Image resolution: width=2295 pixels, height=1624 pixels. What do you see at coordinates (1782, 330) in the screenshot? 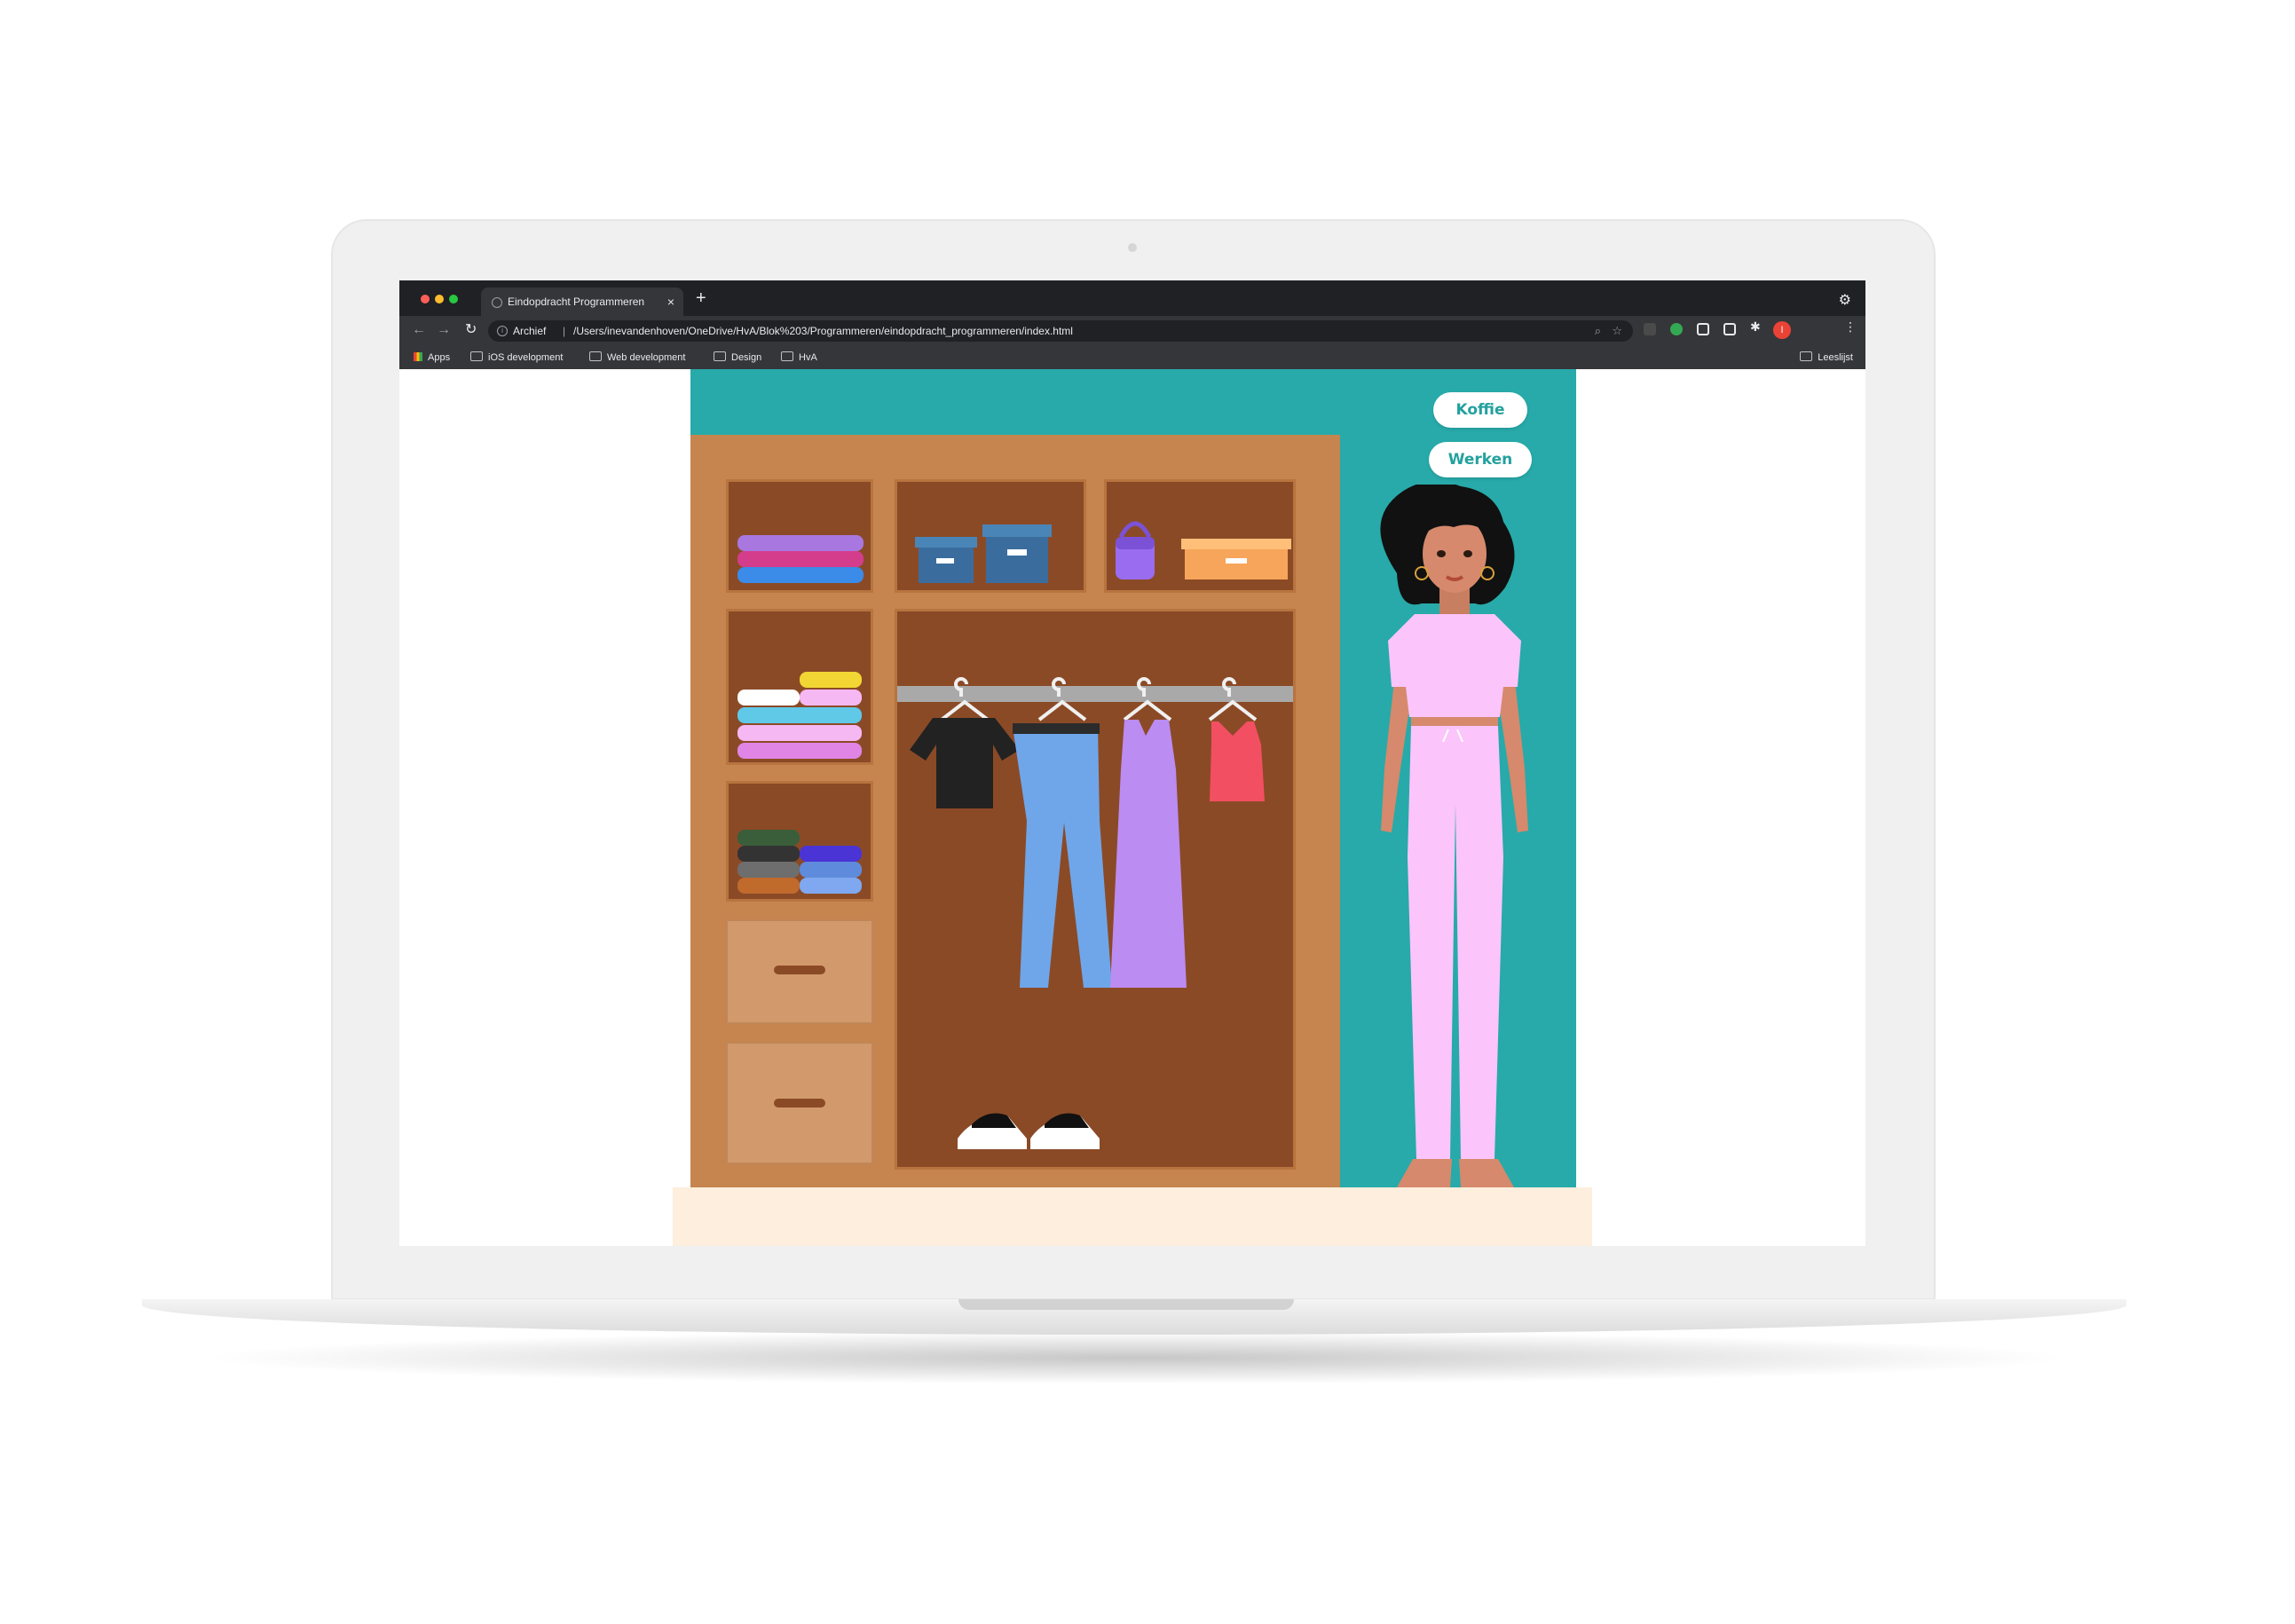
I see `profile-avatar: I` at bounding box center [1782, 330].